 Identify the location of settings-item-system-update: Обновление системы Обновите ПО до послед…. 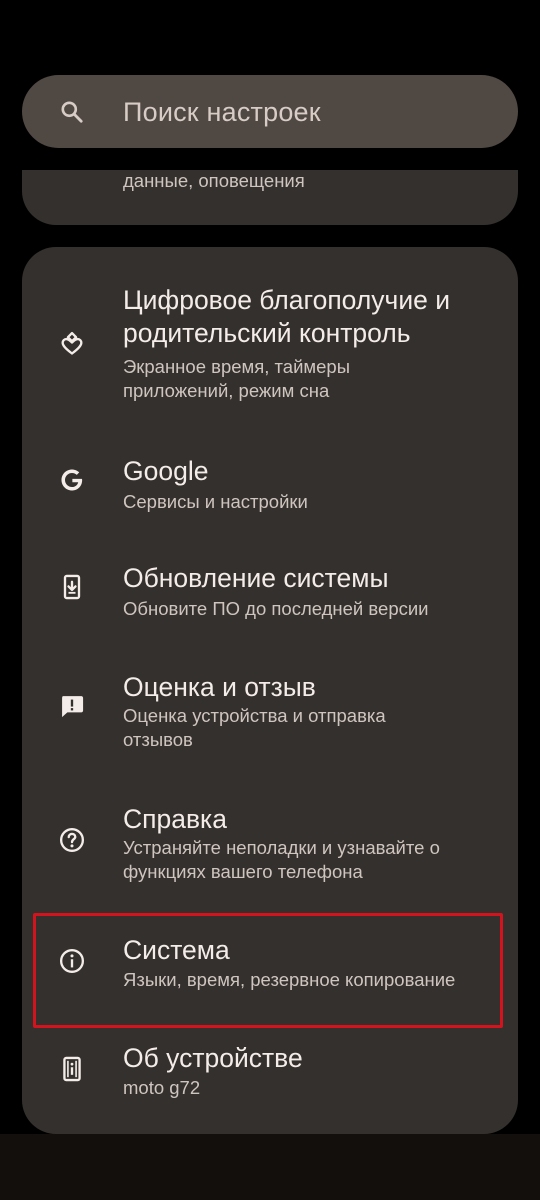
(270, 596).